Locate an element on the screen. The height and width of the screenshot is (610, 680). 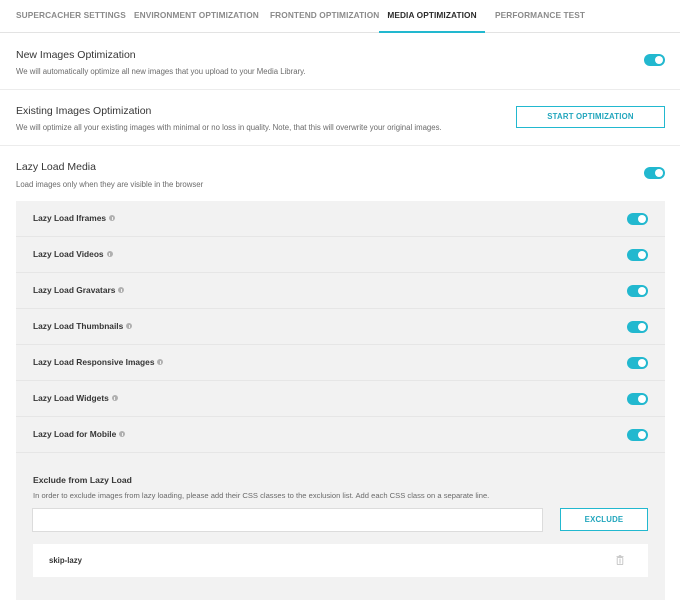
option-row-widgets: Lazy Load Widgets is located at coordinates (340, 399).